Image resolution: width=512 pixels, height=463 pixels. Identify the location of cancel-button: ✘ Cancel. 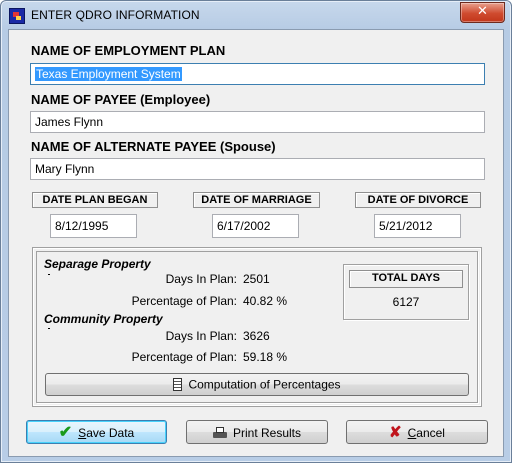
(417, 432).